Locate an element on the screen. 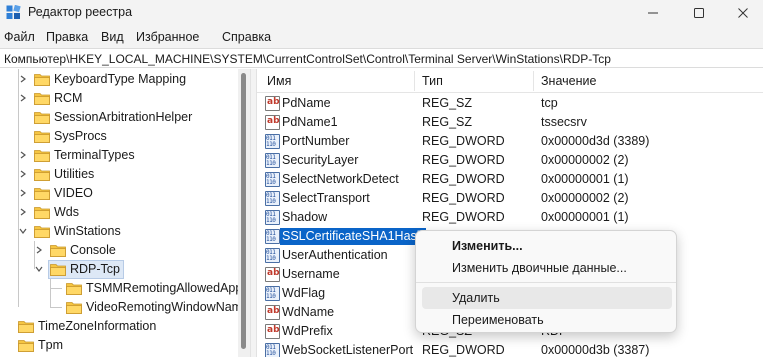 The width and height of the screenshot is (763, 357). value-name: WdFlag is located at coordinates (304, 293).